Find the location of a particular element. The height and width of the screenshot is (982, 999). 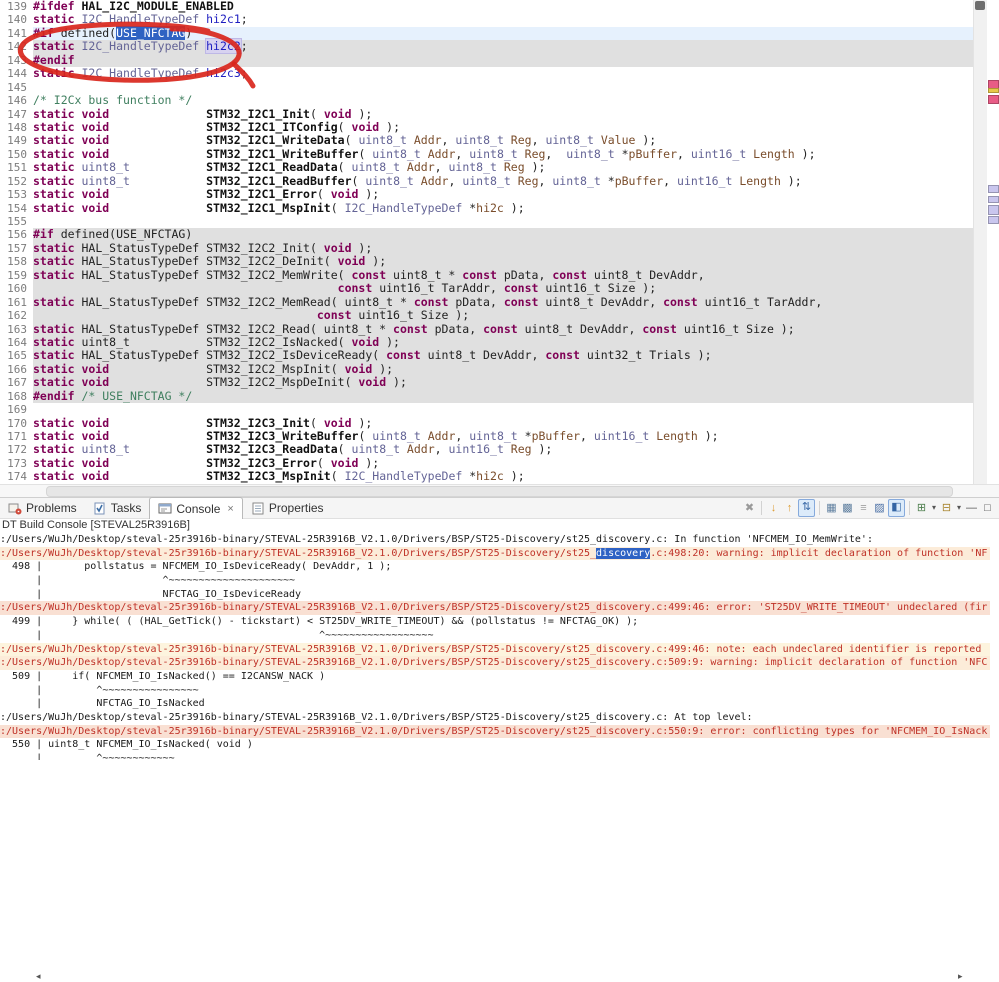

line-number: 163 is located at coordinates (16, 329).